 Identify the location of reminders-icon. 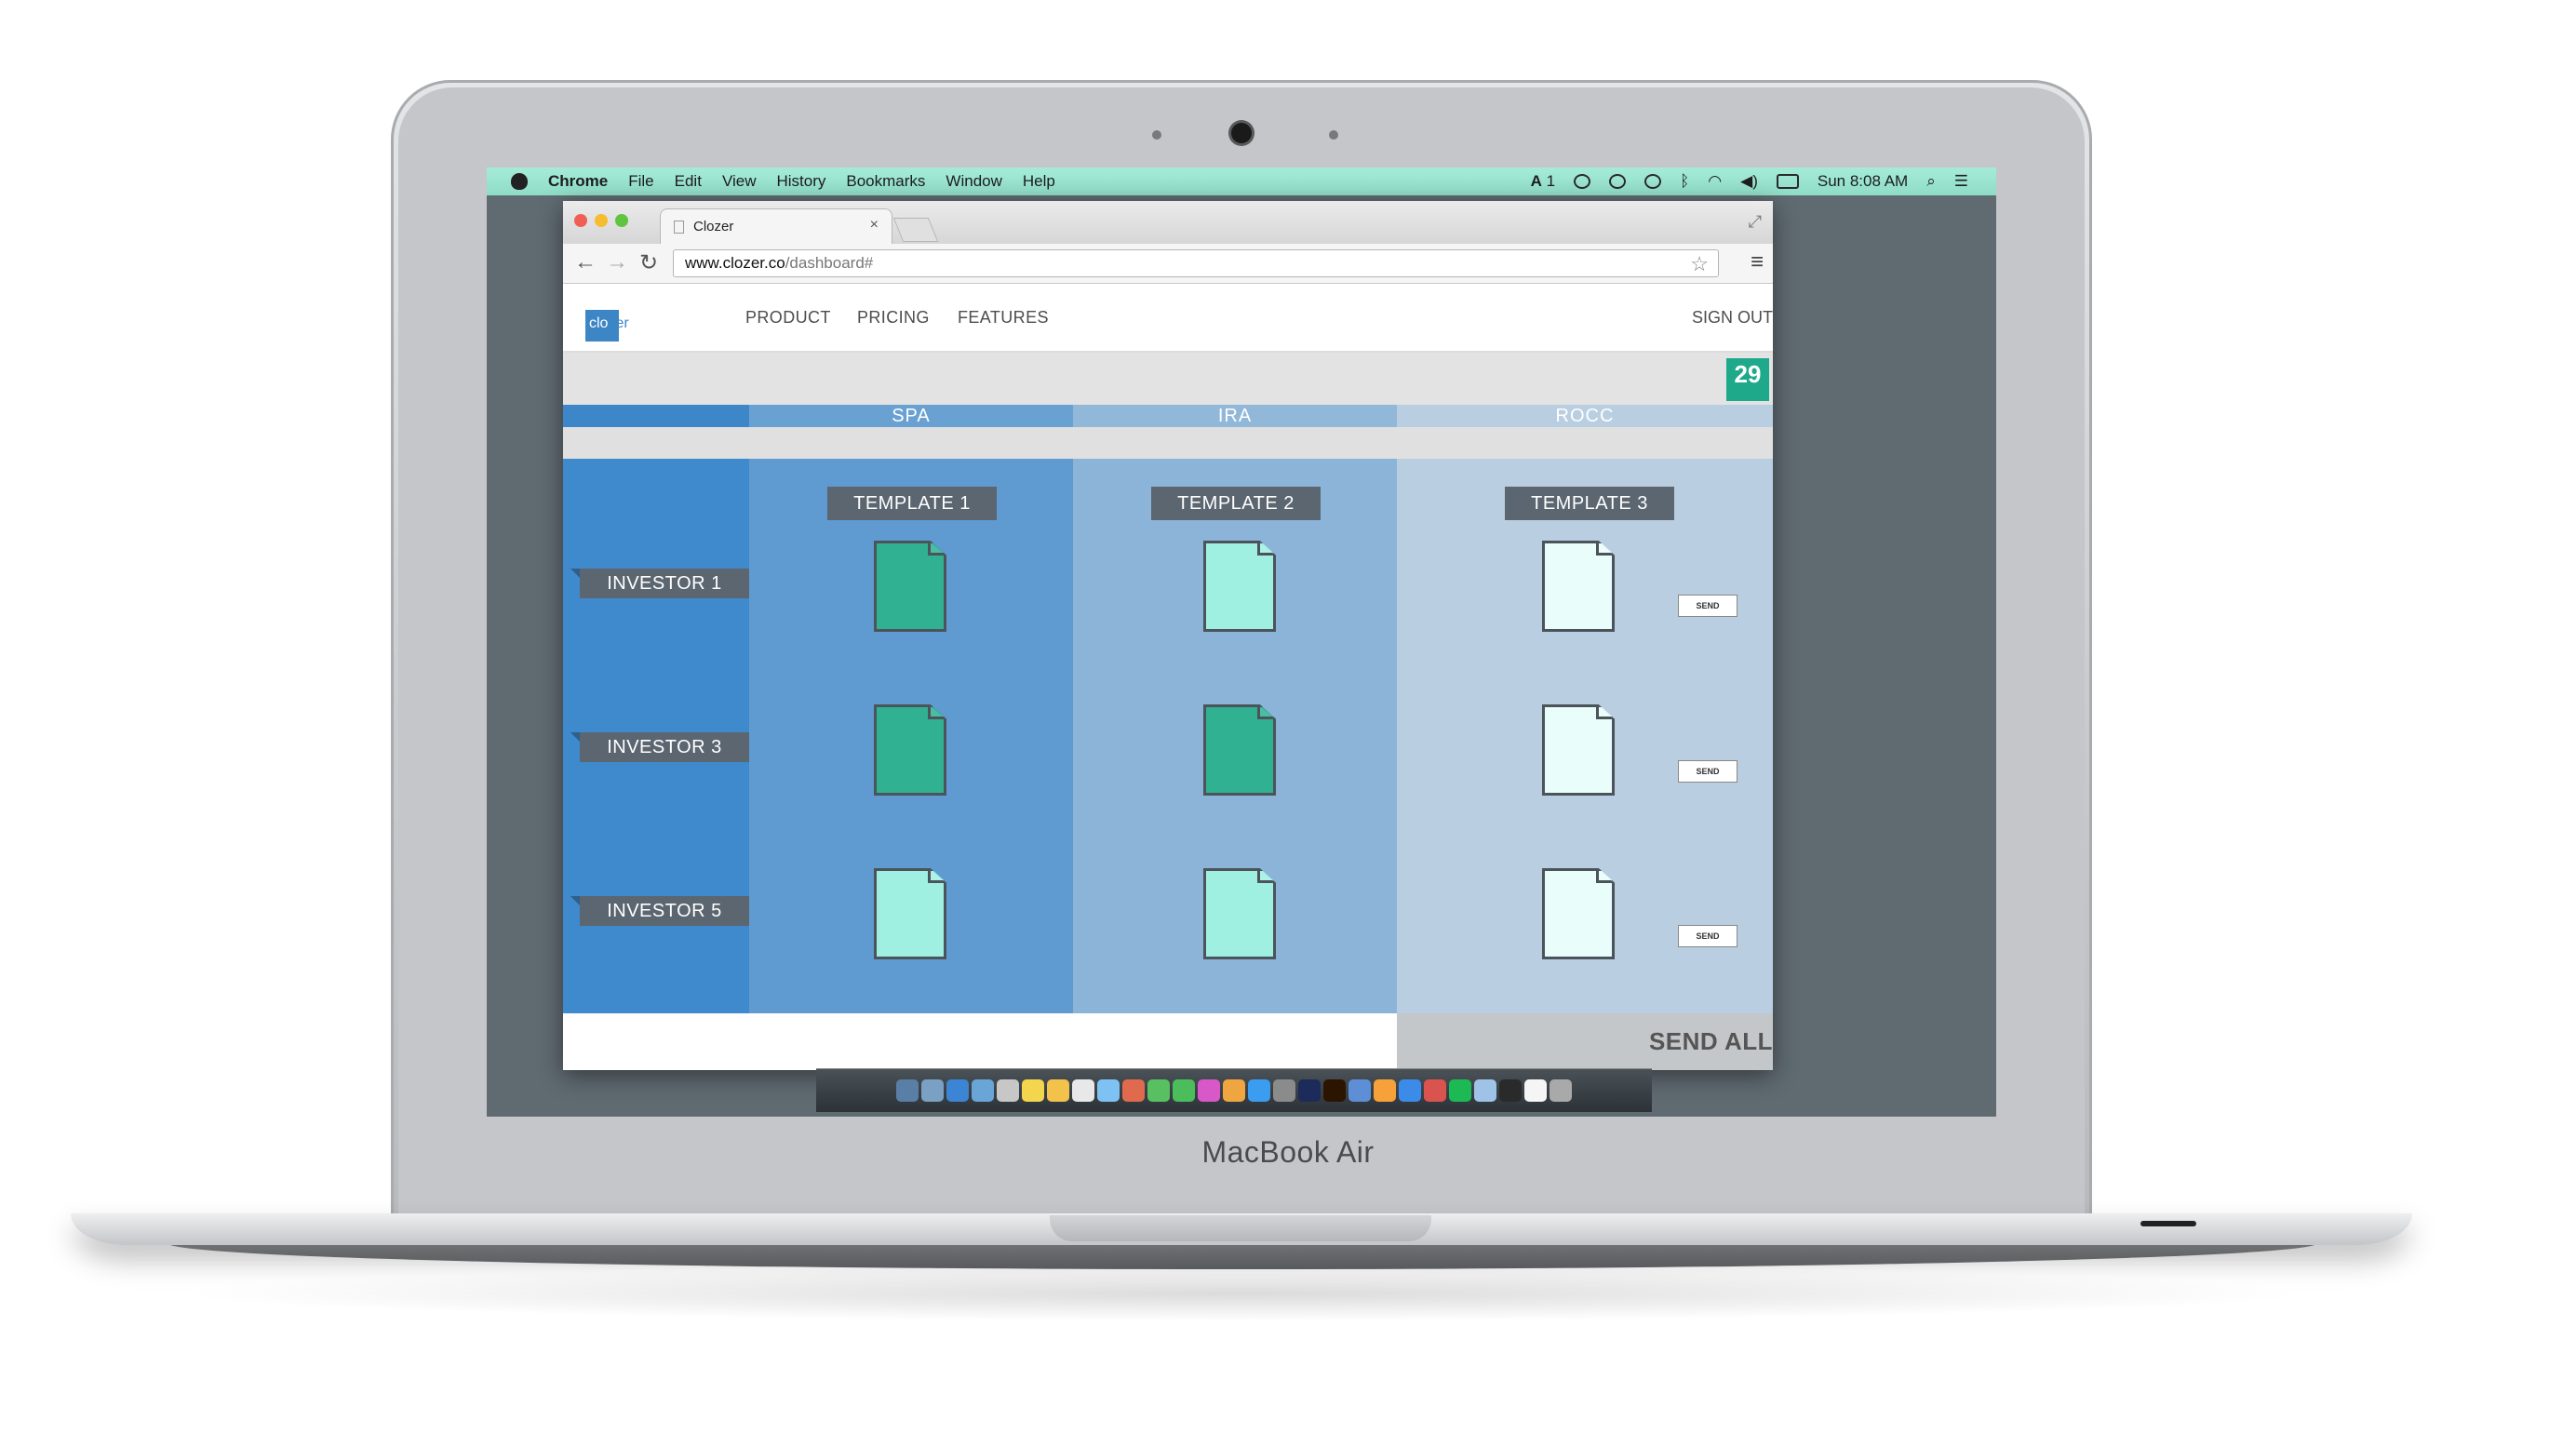
(1083, 1090).